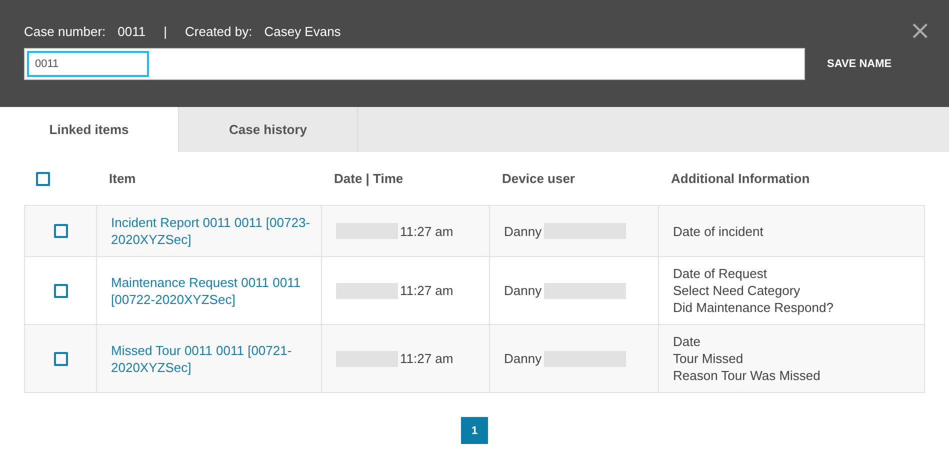  Describe the element at coordinates (216, 291) in the screenshot. I see `item-link: Maintenance Request 0011 0011 [00722-2020XYZSec]` at that location.